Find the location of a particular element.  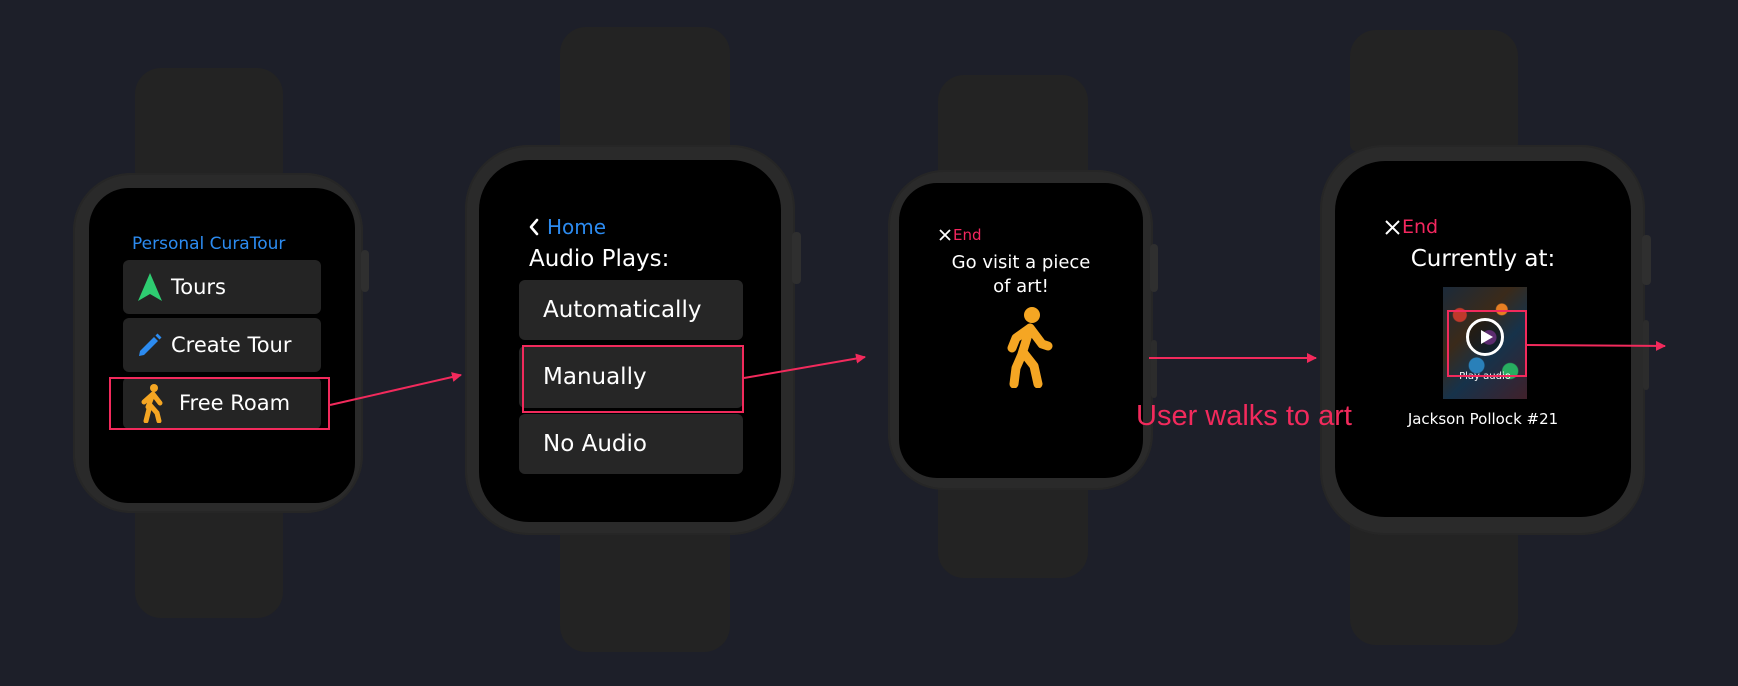

arrow-audio-to-roam is located at coordinates (804, 366).